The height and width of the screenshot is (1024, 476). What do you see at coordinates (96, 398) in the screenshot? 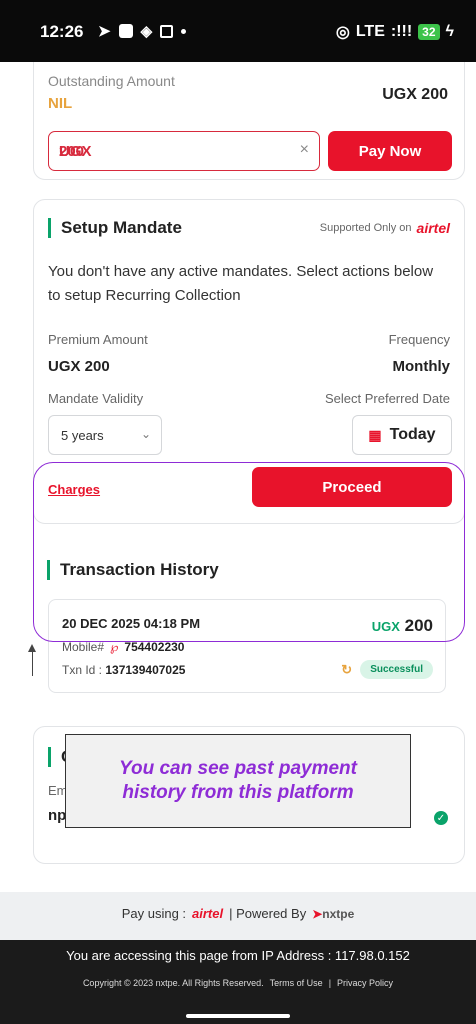
I see `validity-label: Mandate Validity` at bounding box center [96, 398].